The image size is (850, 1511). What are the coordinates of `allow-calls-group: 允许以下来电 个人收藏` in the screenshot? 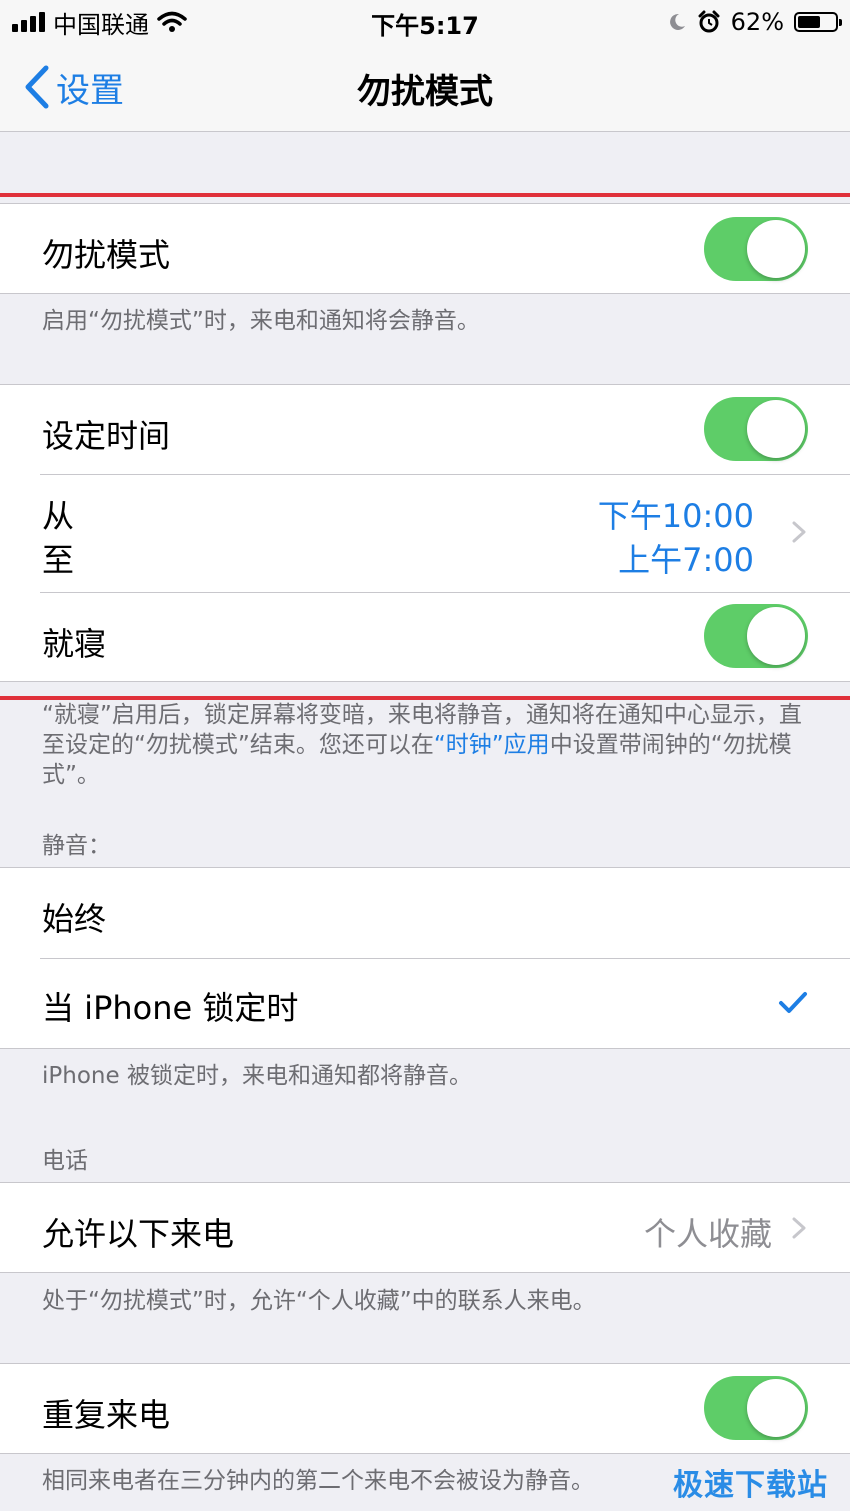 It's located at (425, 1227).